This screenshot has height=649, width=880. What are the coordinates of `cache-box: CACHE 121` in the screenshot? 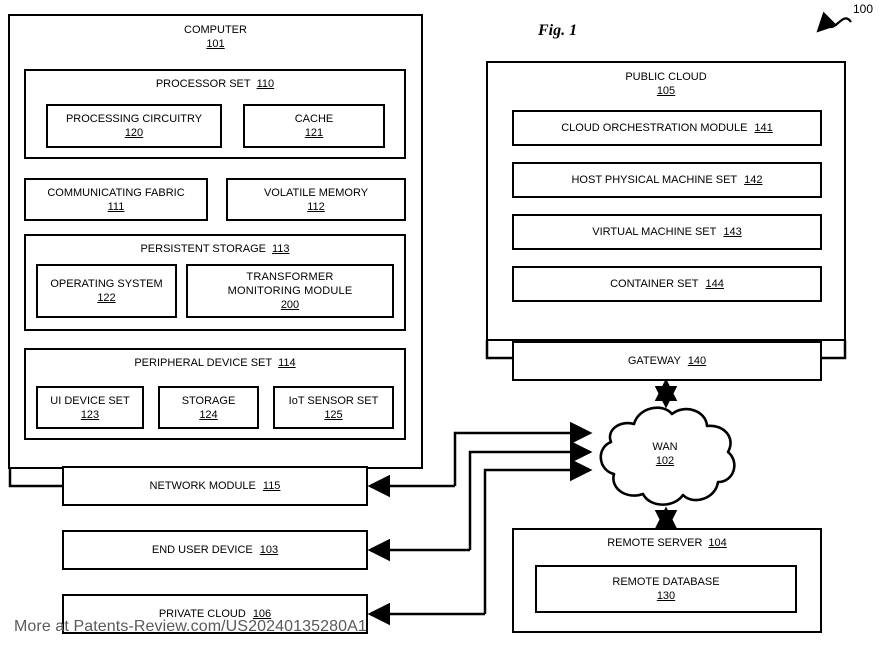 It's located at (314, 126).